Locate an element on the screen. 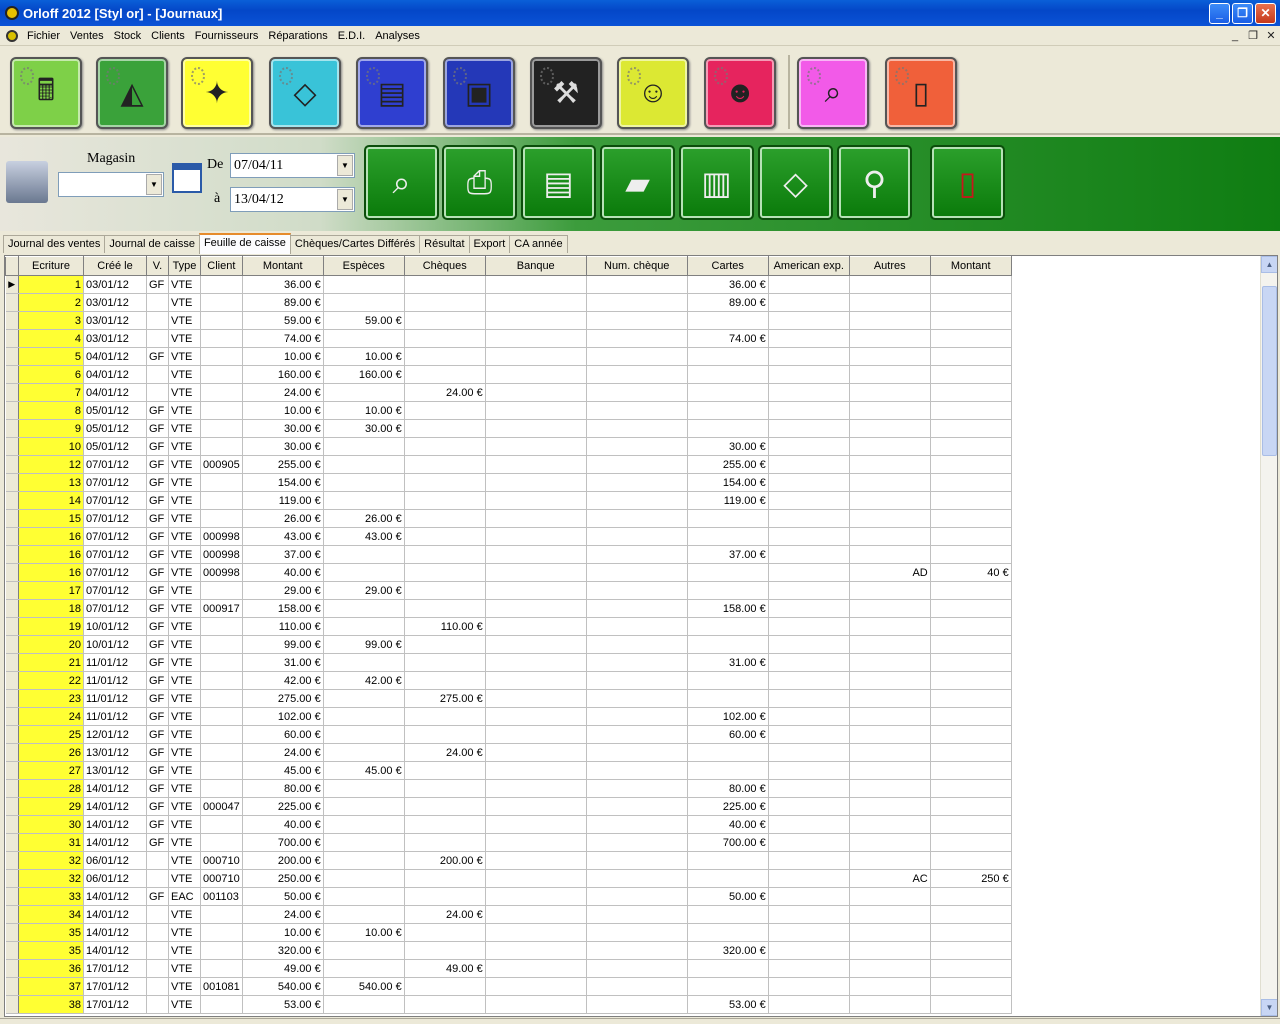 This screenshot has width=1280, height=1024. cell-cartes: 102.00 € is located at coordinates (728, 716).